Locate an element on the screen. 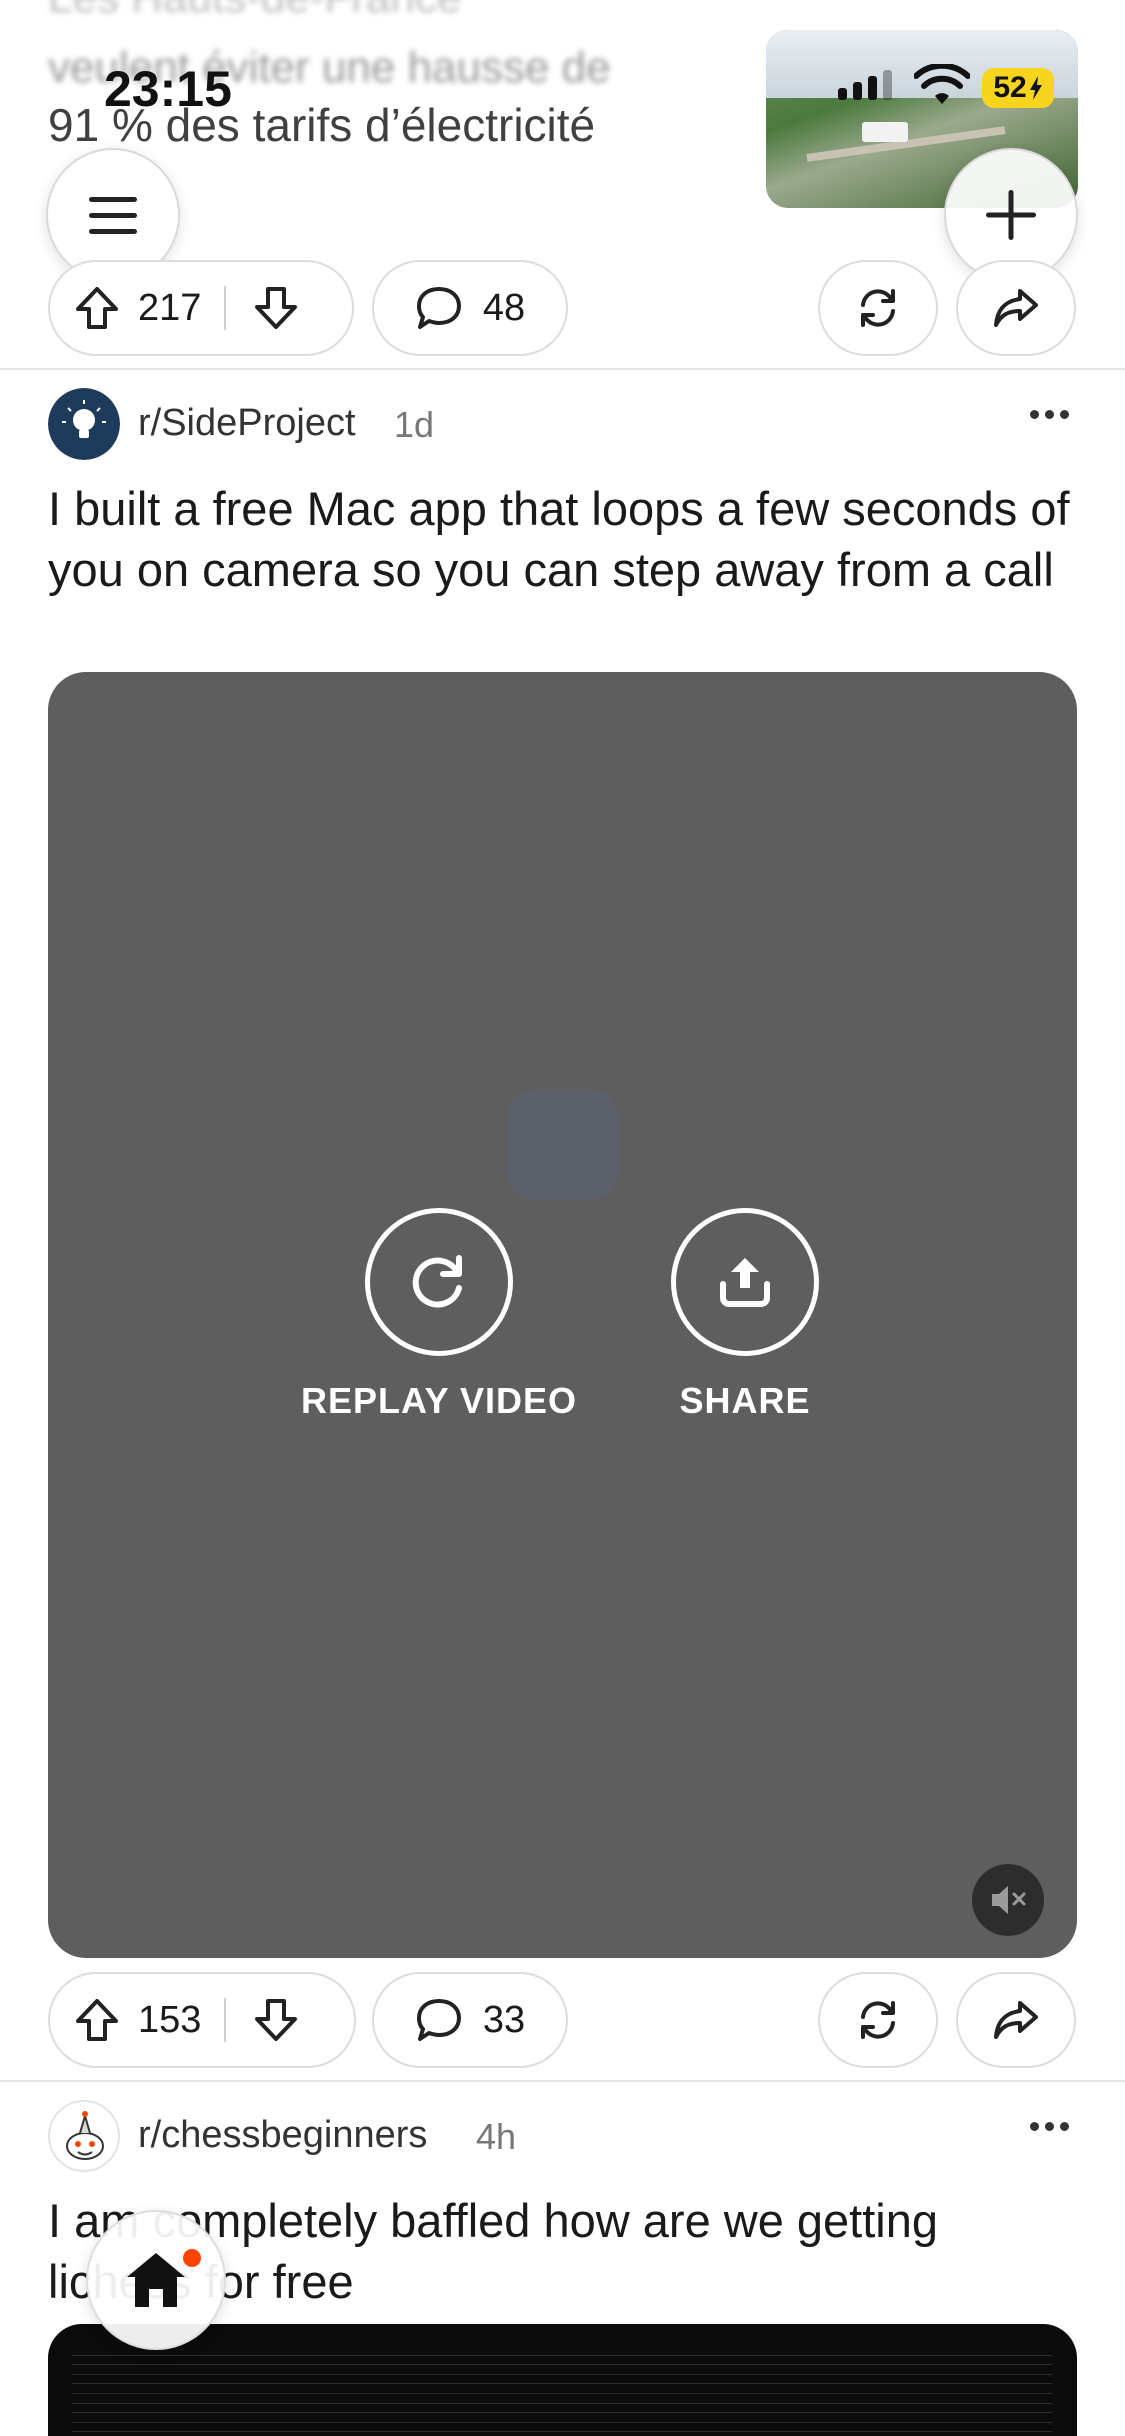 The height and width of the screenshot is (2436, 1125). previous-post-vote-control: 217 is located at coordinates (201, 308).